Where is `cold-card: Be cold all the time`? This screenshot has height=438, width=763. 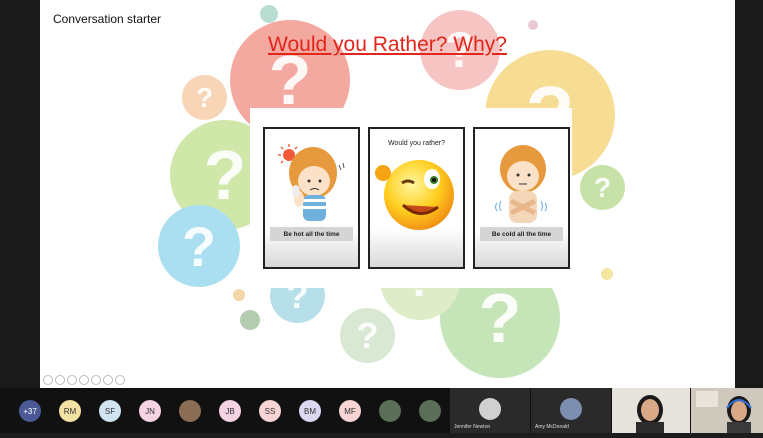 cold-card: Be cold all the time is located at coordinates (521, 198).